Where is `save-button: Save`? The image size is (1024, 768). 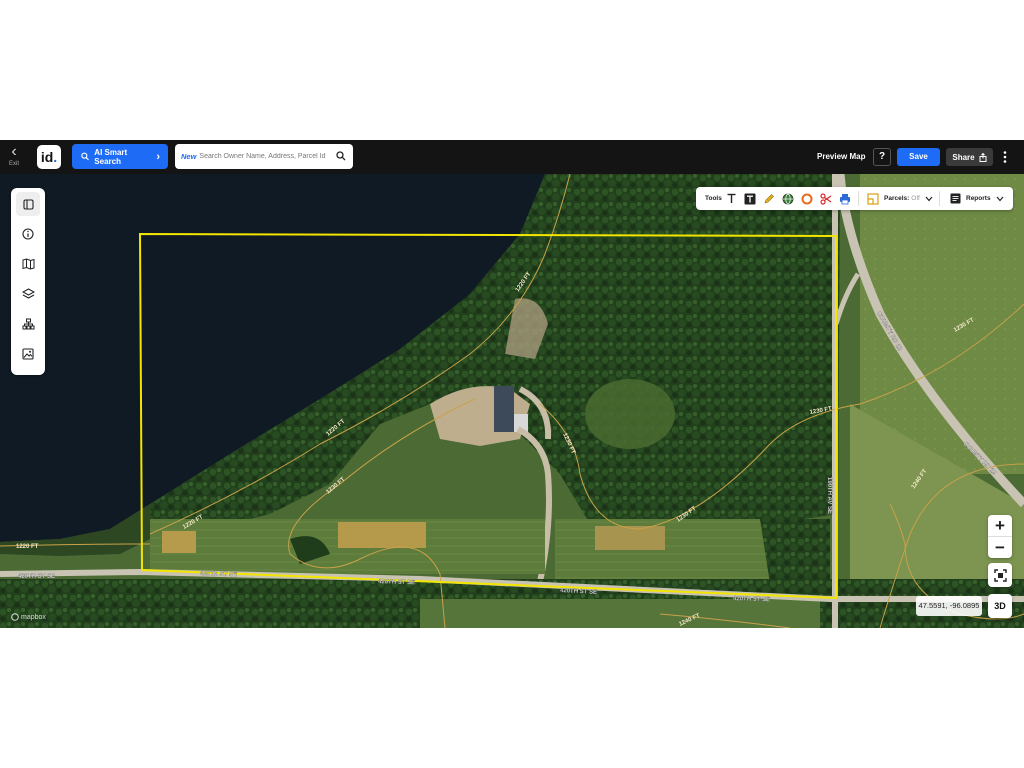 save-button: Save is located at coordinates (918, 157).